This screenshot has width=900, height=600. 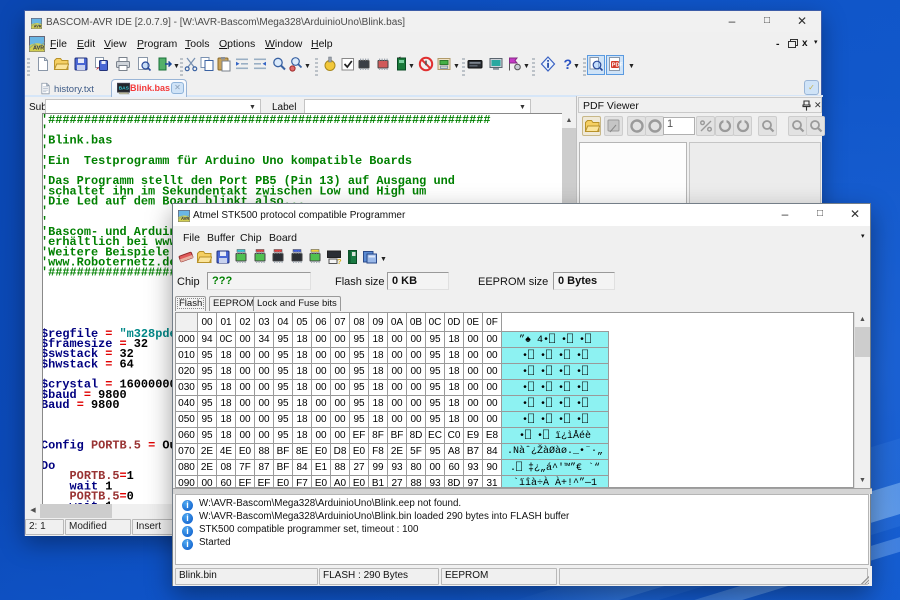 What do you see at coordinates (124, 88) in the screenshot?
I see `svg-text: BAS` at bounding box center [124, 88].